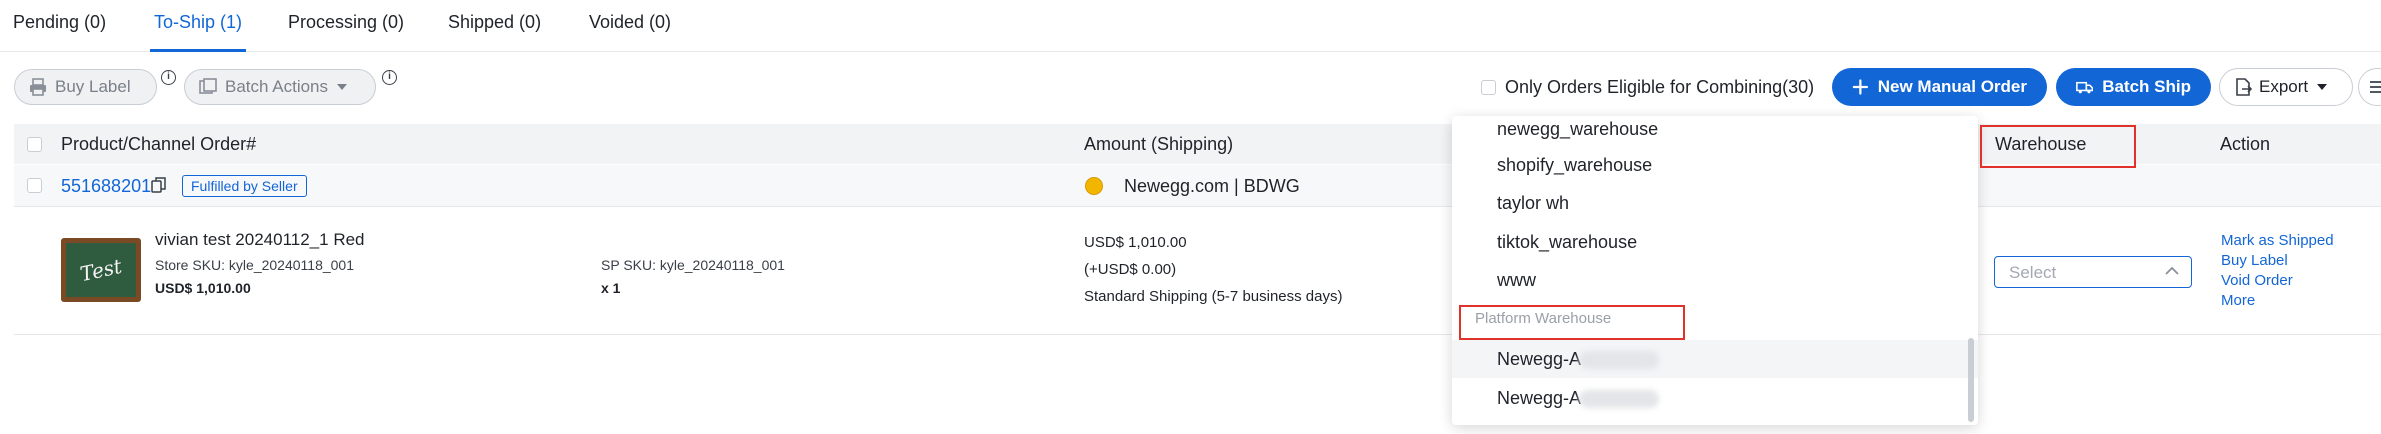  I want to click on batch-ship-text: Batch Ship, so click(2146, 86).